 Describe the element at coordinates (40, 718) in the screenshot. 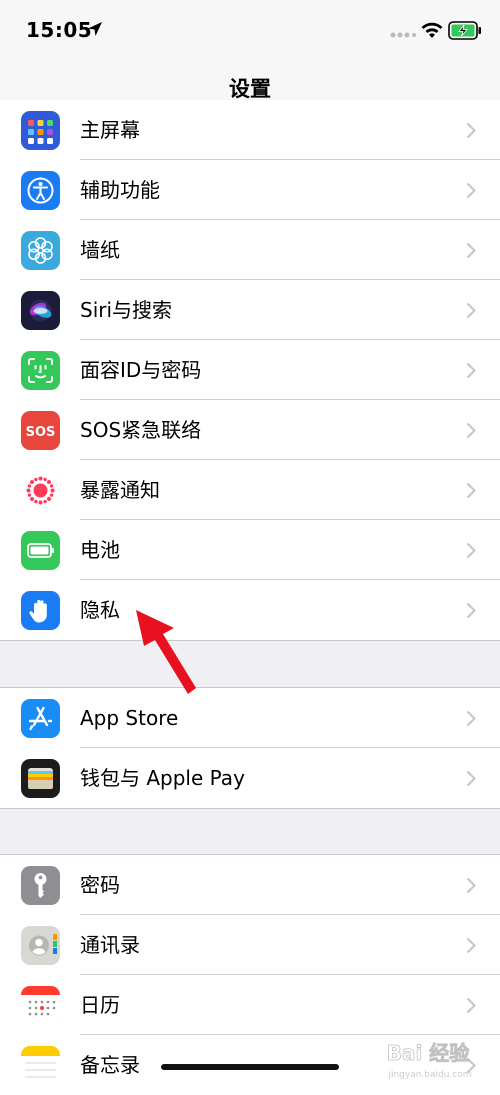

I see `app-store-icon` at that location.